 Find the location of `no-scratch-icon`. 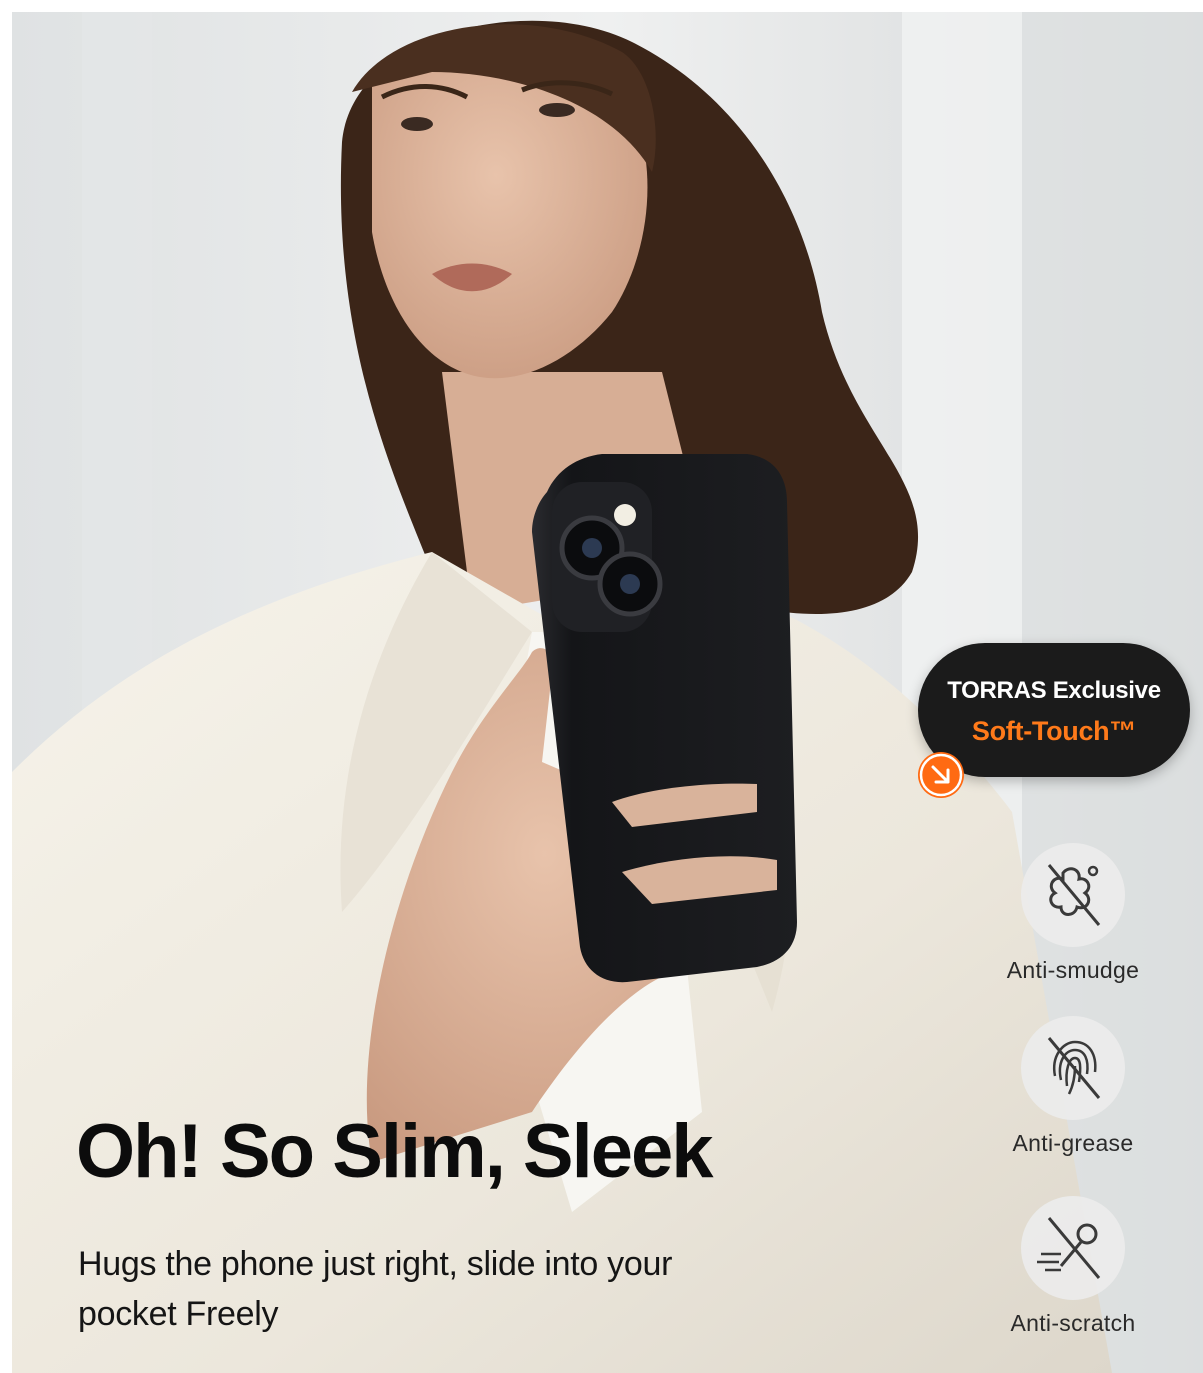

no-scratch-icon is located at coordinates (1073, 1248).